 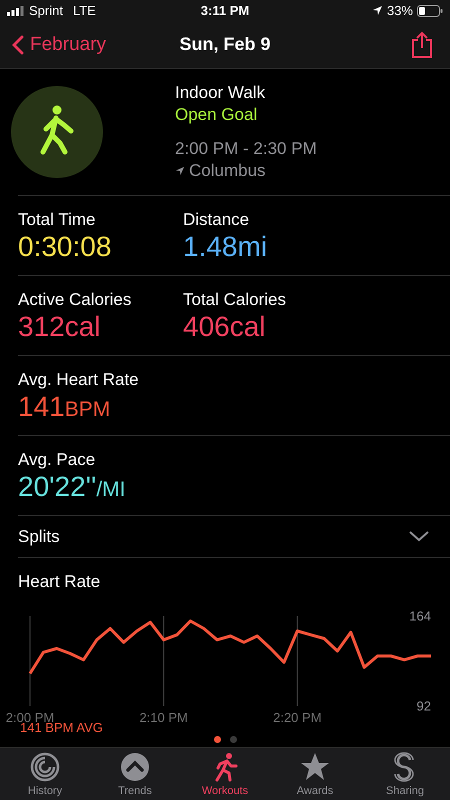 What do you see at coordinates (84, 11) in the screenshot?
I see `network-type: LTE` at bounding box center [84, 11].